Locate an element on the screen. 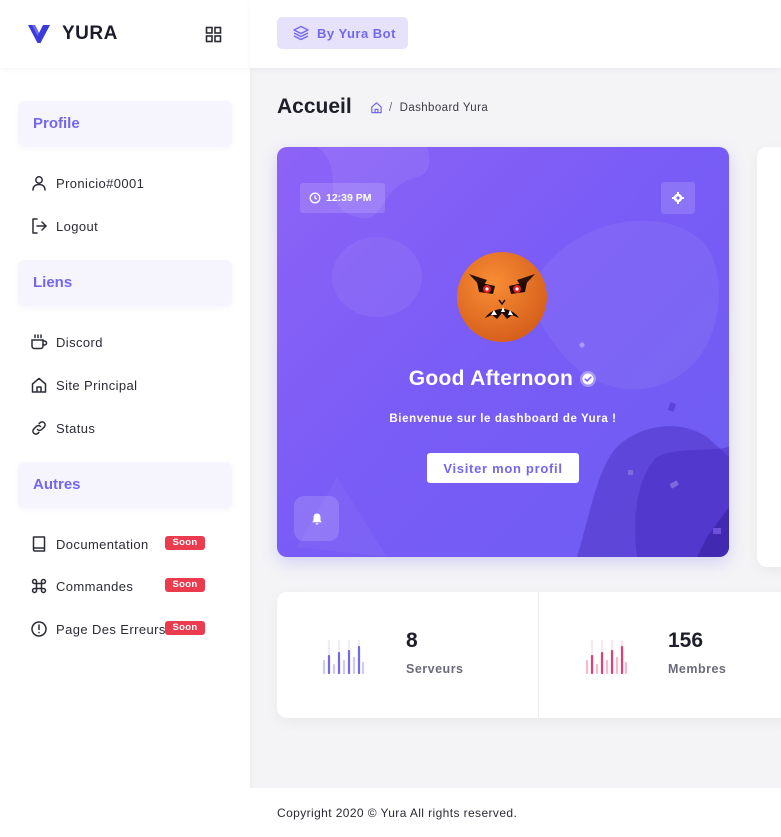 Image resolution: width=781 pixels, height=837 pixels. section-title: Profile is located at coordinates (56, 123).